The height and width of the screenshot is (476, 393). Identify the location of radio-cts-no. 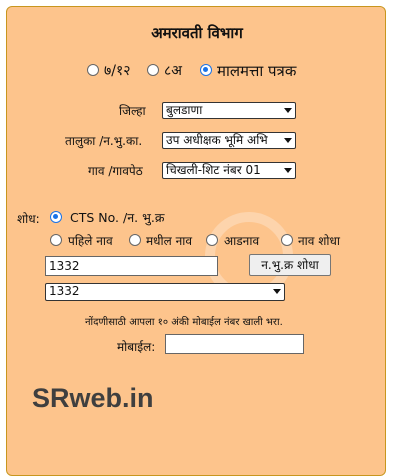
(56, 217).